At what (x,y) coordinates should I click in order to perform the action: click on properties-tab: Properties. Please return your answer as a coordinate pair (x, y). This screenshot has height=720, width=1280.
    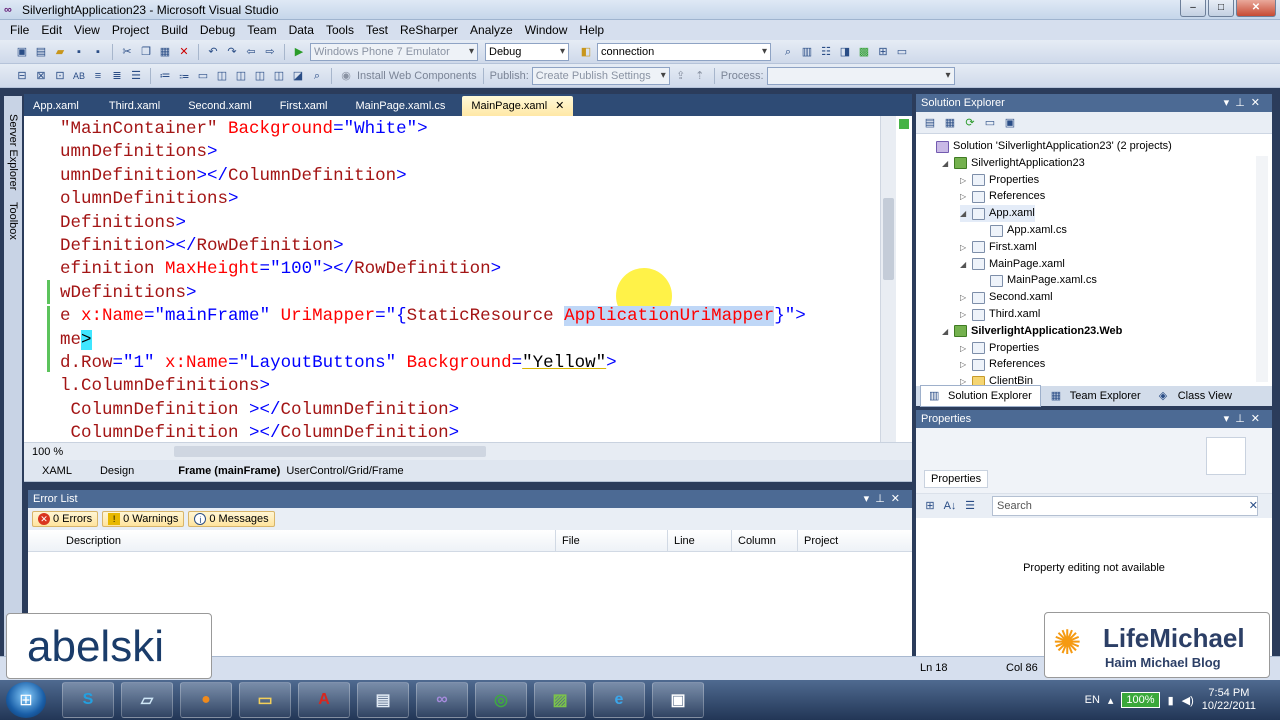
    Looking at the image, I should click on (956, 479).